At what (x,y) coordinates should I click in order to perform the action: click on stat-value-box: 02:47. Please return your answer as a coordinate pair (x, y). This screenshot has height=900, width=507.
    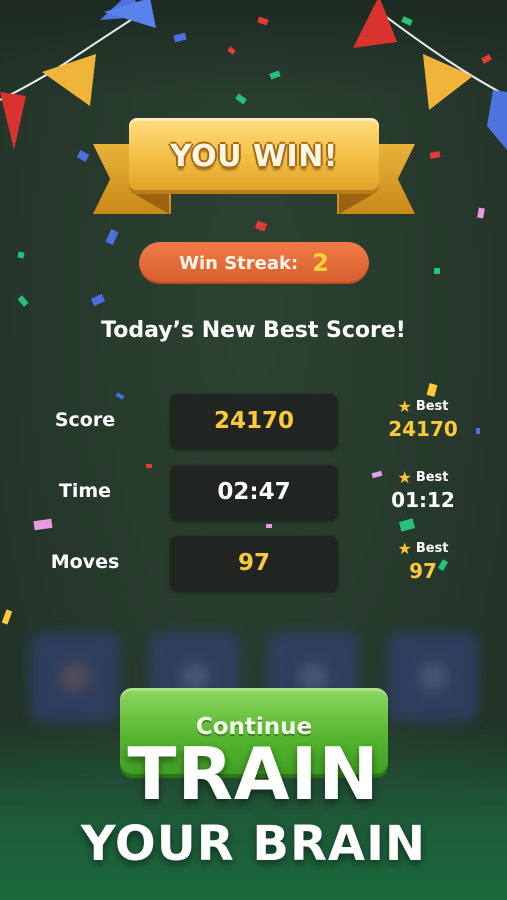
    Looking at the image, I should click on (254, 492).